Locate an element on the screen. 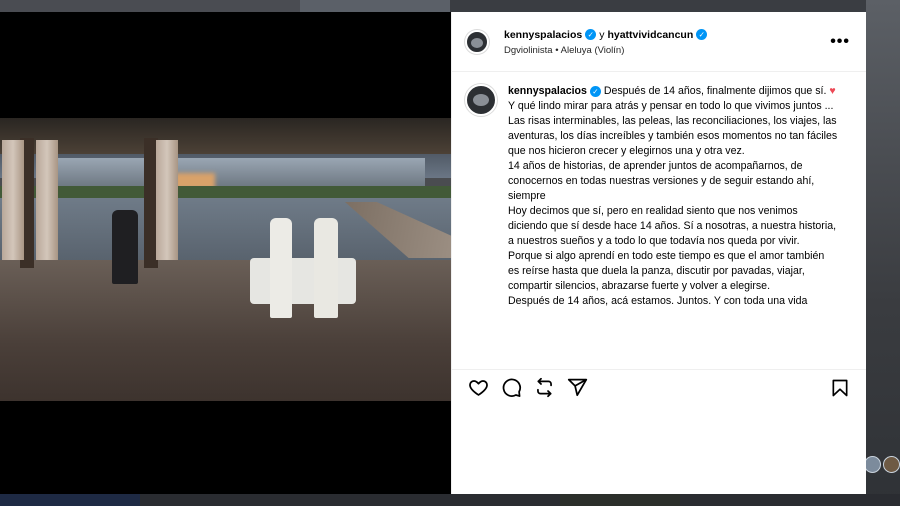  save-button is located at coordinates (840, 388).